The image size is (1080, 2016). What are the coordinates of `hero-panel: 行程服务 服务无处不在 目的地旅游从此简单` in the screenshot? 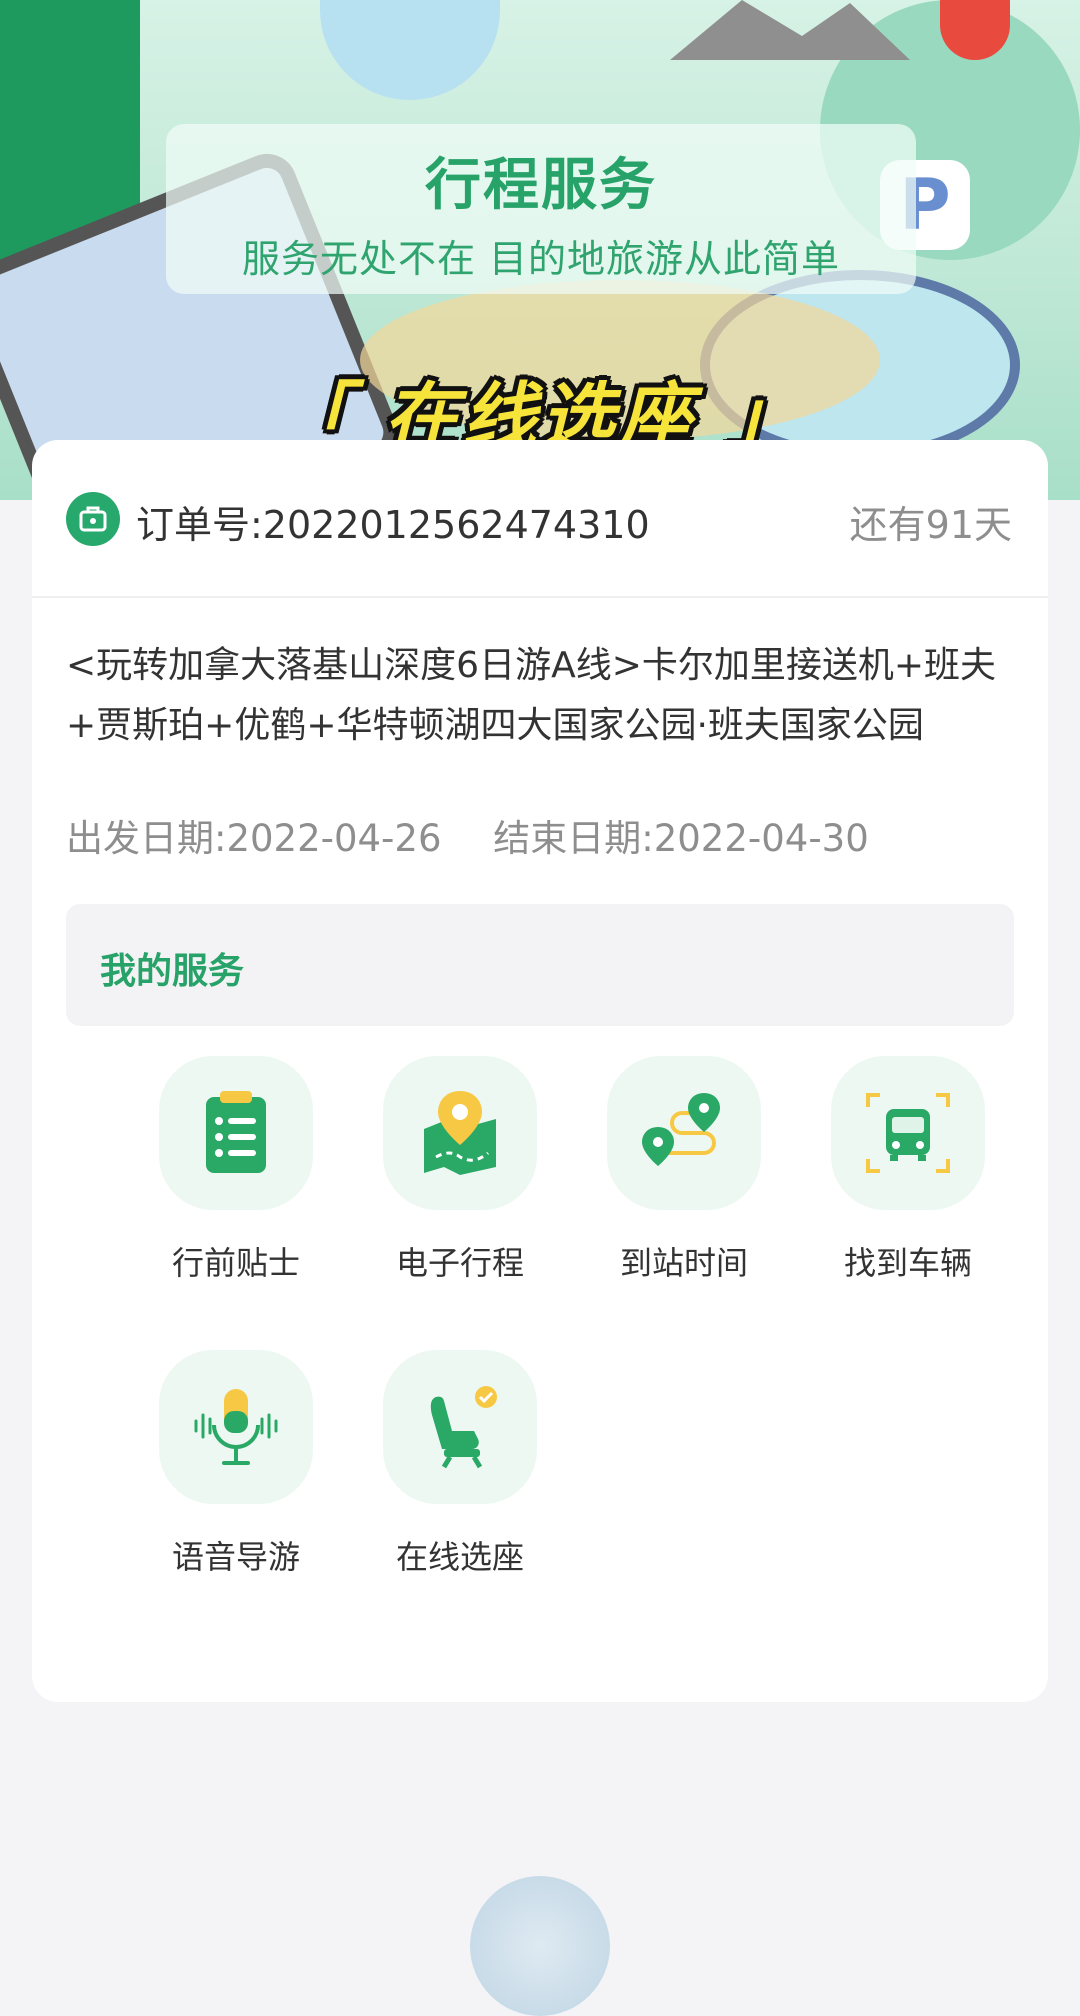 It's located at (541, 209).